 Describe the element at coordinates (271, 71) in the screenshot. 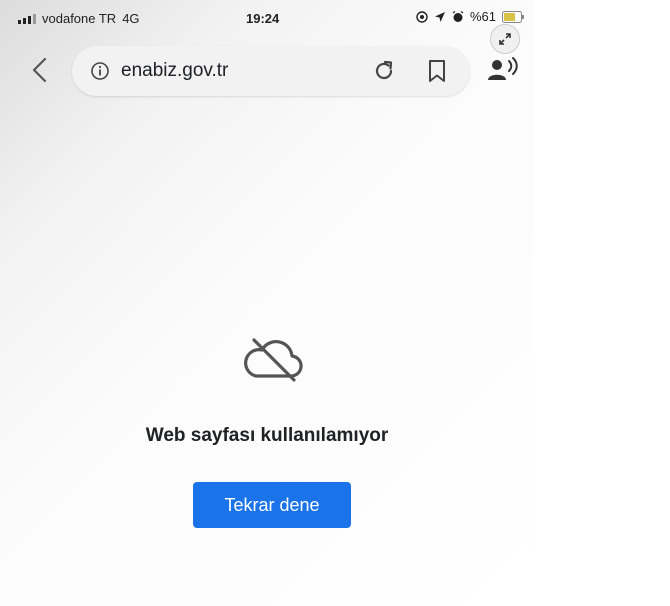

I see `address-bar: enabiz.gov.tr` at that location.